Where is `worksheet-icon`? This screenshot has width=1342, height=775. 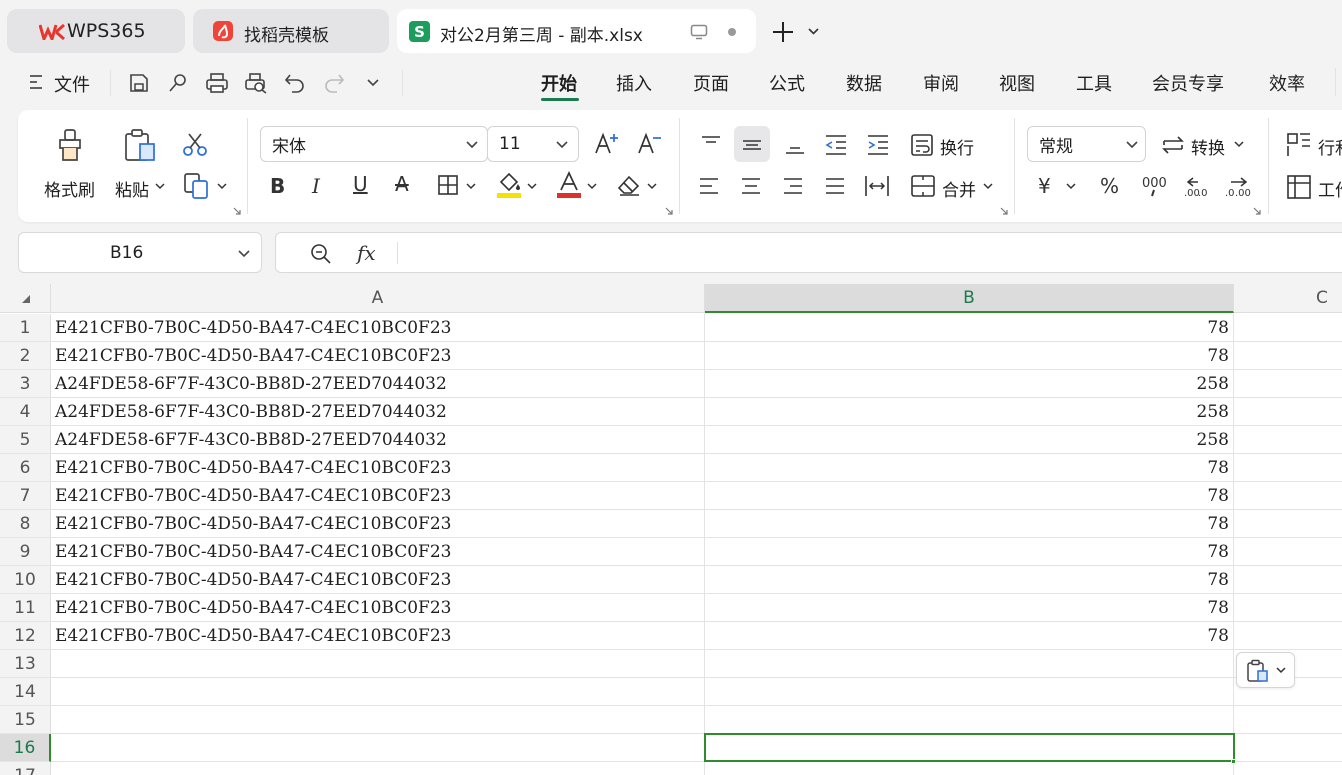 worksheet-icon is located at coordinates (1299, 187).